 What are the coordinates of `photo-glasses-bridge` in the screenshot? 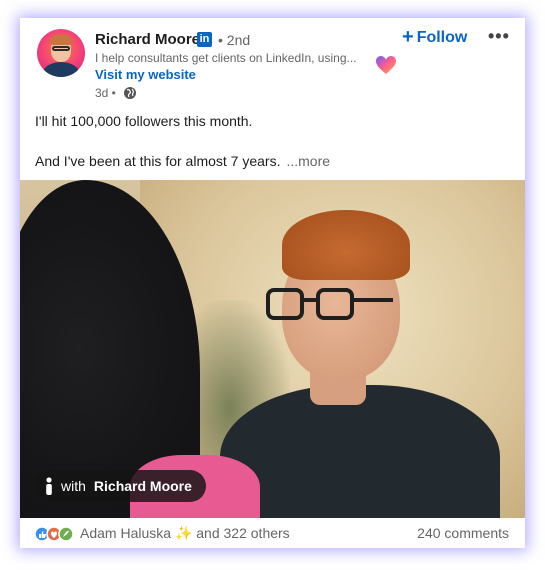 It's located at (310, 300).